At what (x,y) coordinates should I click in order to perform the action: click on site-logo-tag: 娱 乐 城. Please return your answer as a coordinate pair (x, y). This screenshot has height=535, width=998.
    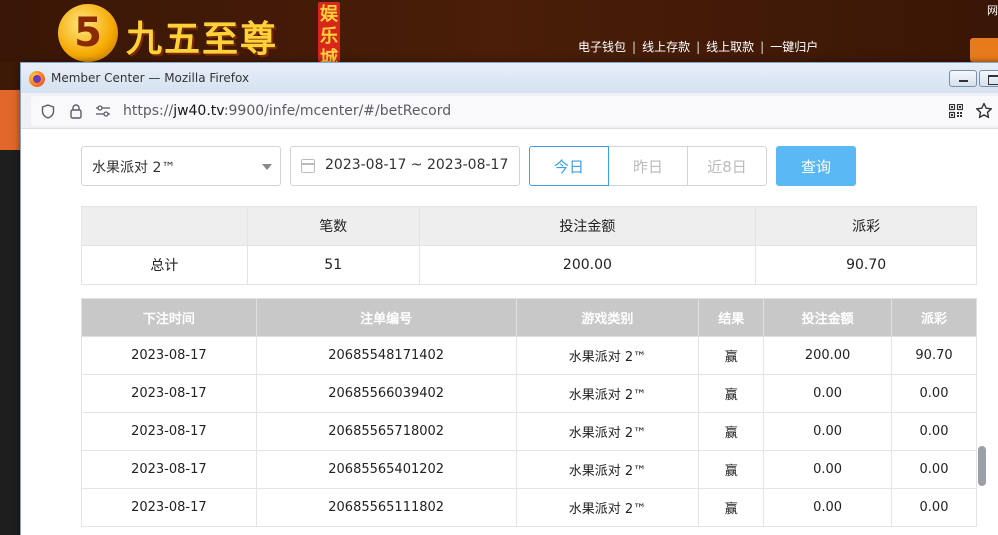
    Looking at the image, I should click on (329, 35).